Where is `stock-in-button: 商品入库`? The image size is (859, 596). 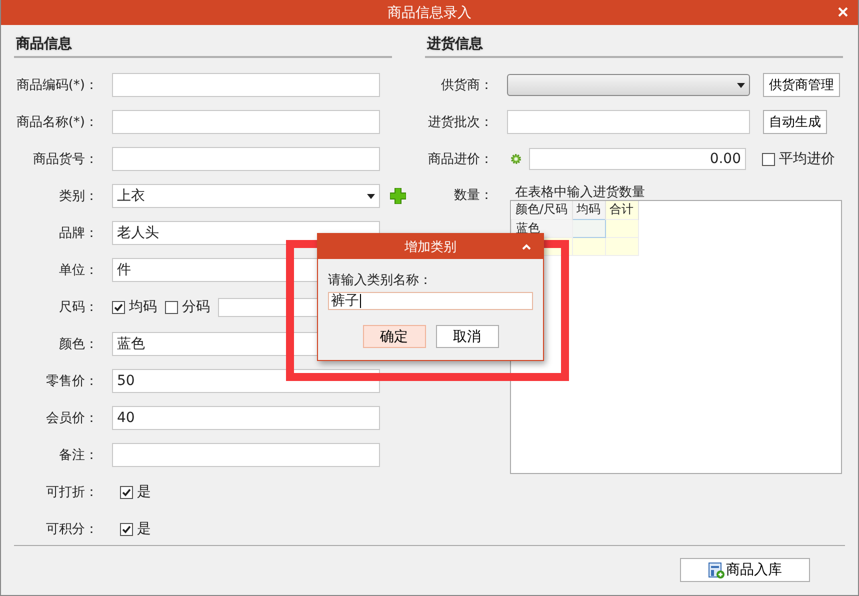 stock-in-button: 商品入库 is located at coordinates (745, 570).